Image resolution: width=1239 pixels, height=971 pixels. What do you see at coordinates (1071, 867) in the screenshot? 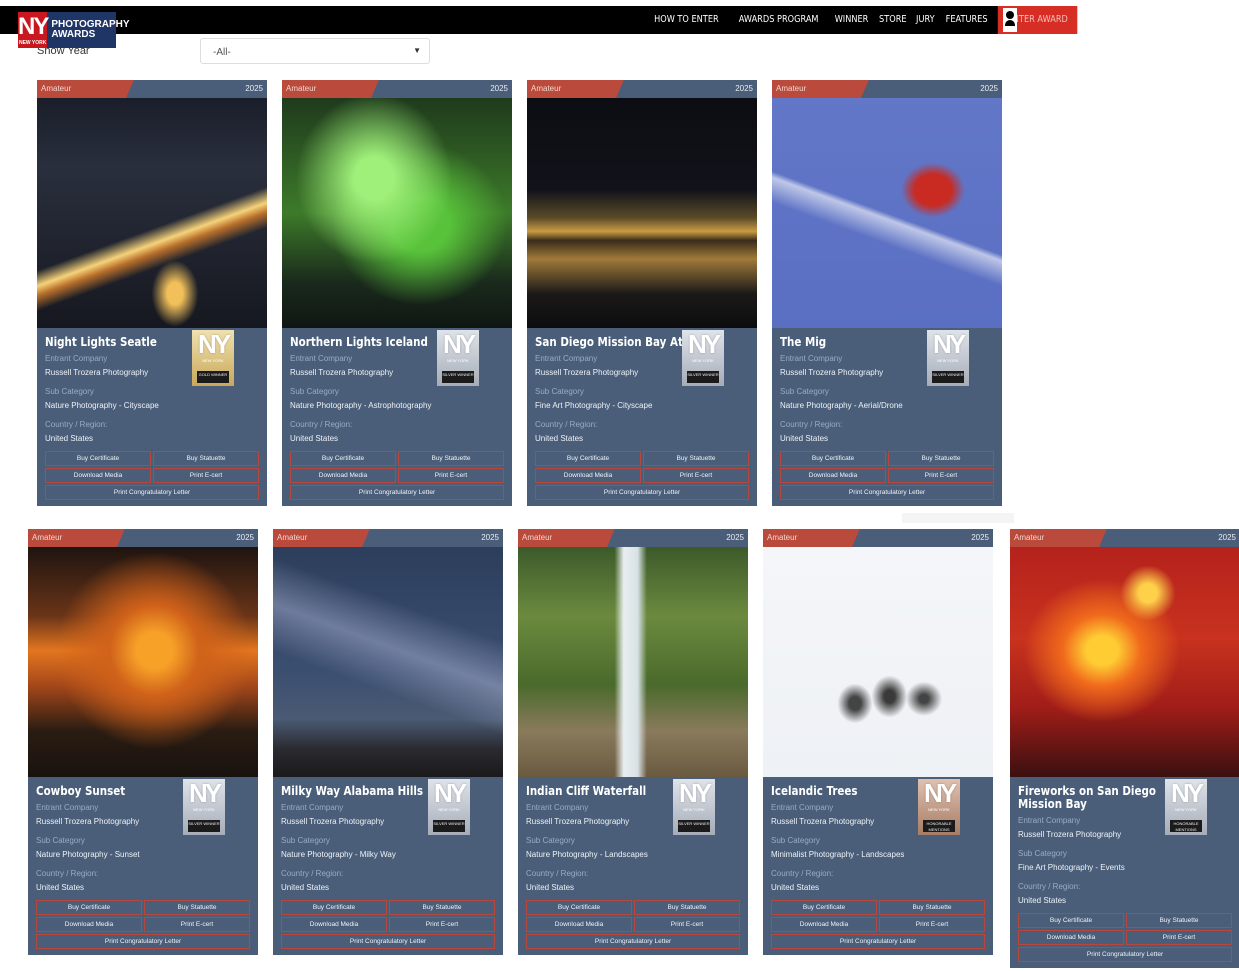
I see `sub-category-value: Fine Art Photography - Events` at bounding box center [1071, 867].